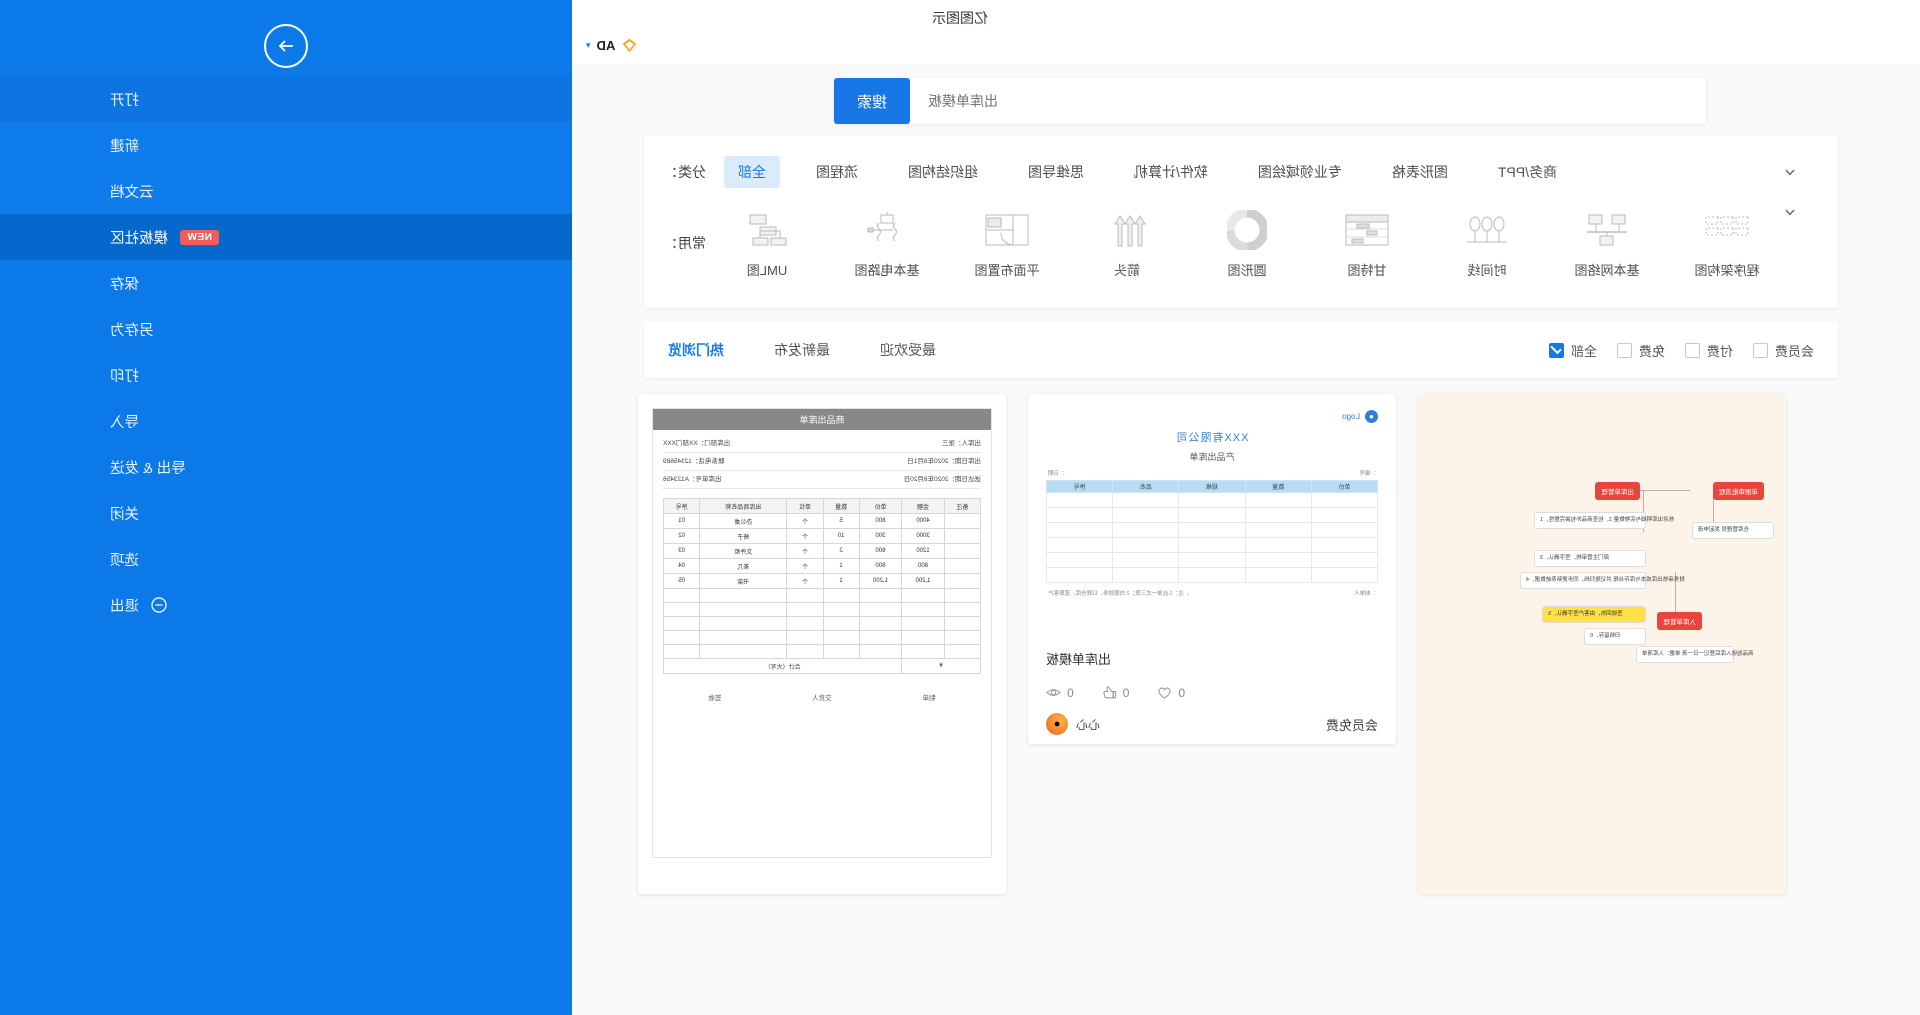 The image size is (1920, 1015). What do you see at coordinates (1617, 491) in the screenshot?
I see `mindmap-node: 出库单管理` at bounding box center [1617, 491].